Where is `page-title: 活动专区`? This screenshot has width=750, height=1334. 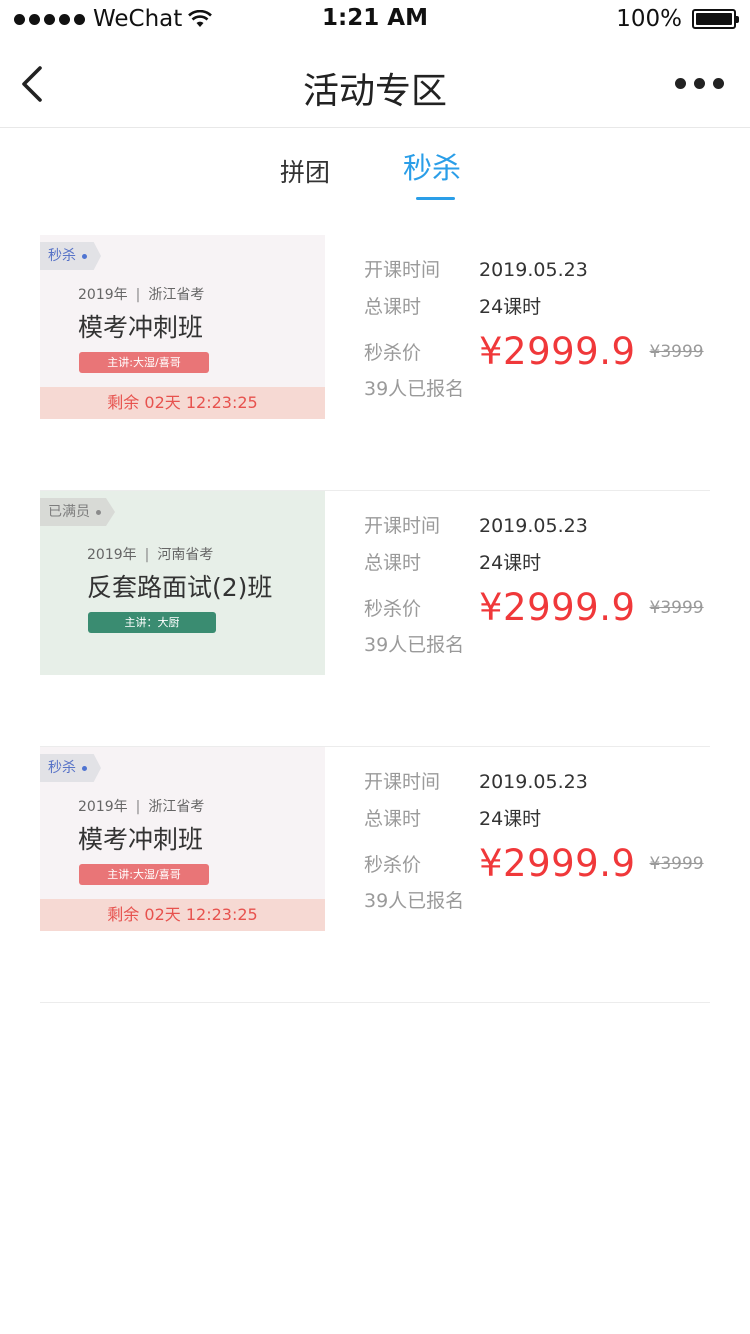
page-title: 活动专区 is located at coordinates (374, 91).